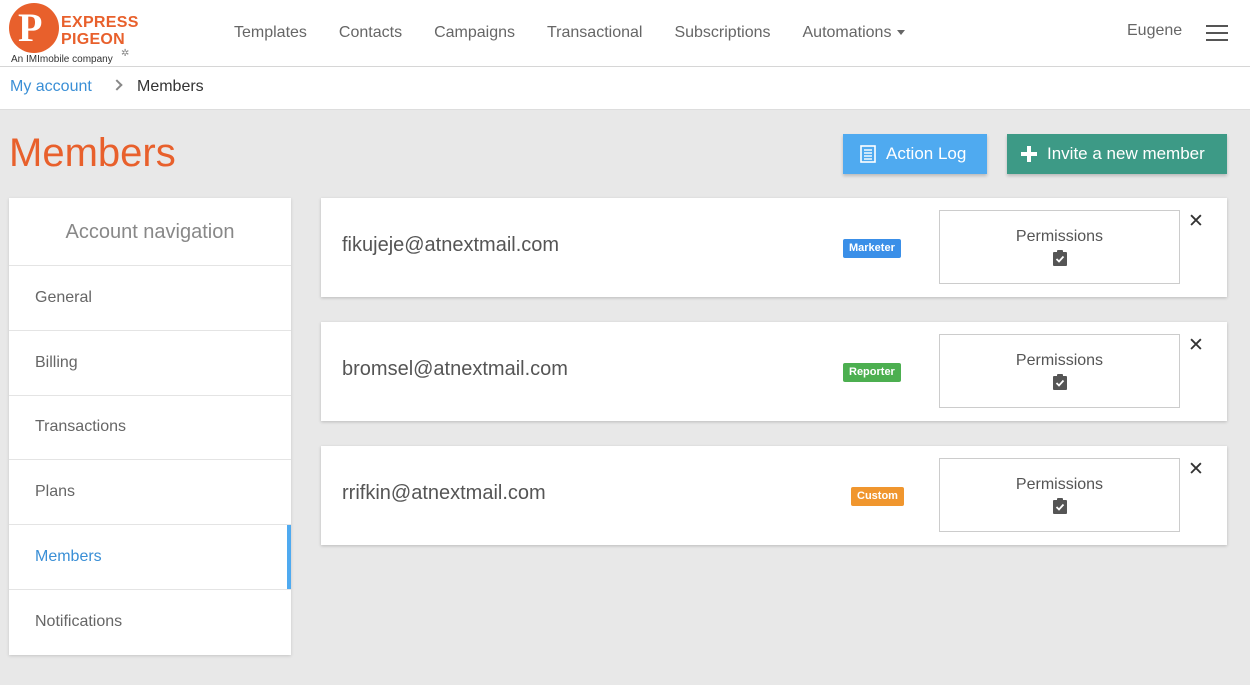 The width and height of the screenshot is (1250, 685). I want to click on logo-tagline: An IMImobile company, so click(62, 59).